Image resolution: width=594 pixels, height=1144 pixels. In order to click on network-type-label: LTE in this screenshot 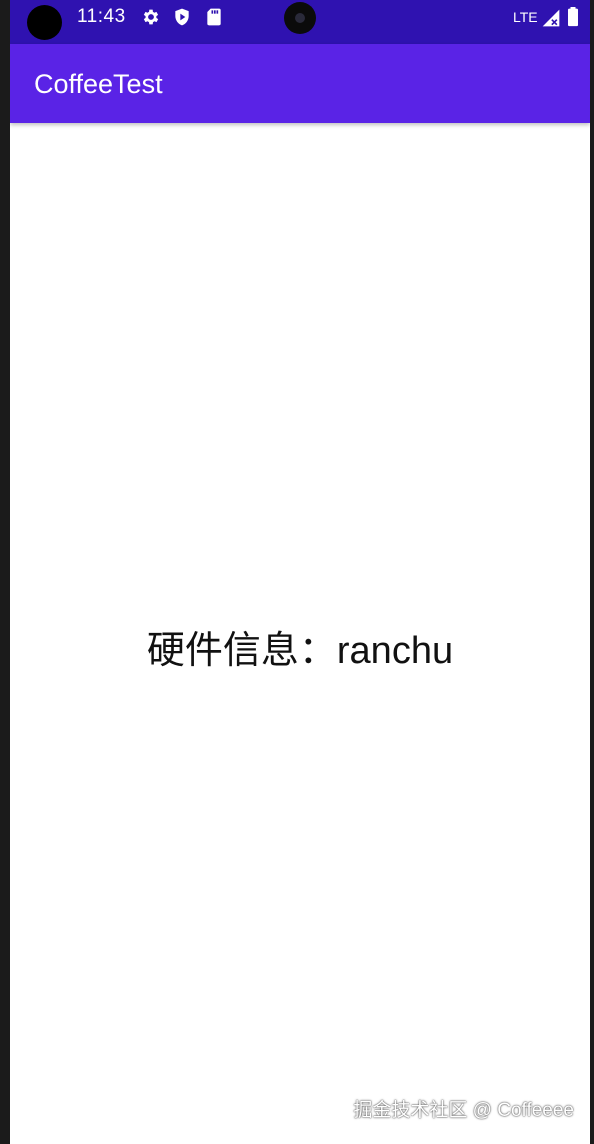, I will do `click(525, 17)`.